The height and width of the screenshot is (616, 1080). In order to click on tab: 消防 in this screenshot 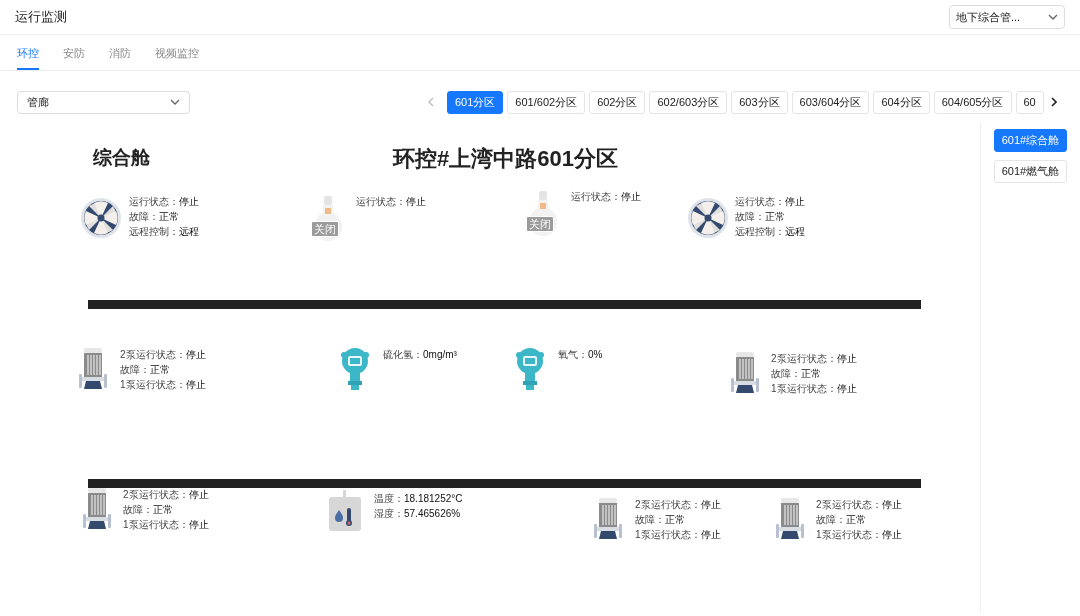, I will do `click(120, 57)`.